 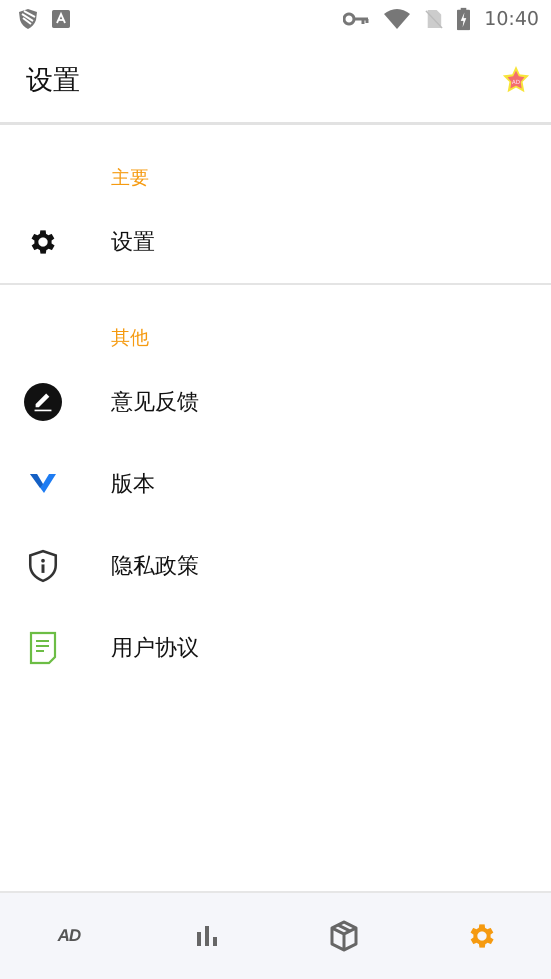 I want to click on settings-item: 用户协议, so click(x=275, y=648).